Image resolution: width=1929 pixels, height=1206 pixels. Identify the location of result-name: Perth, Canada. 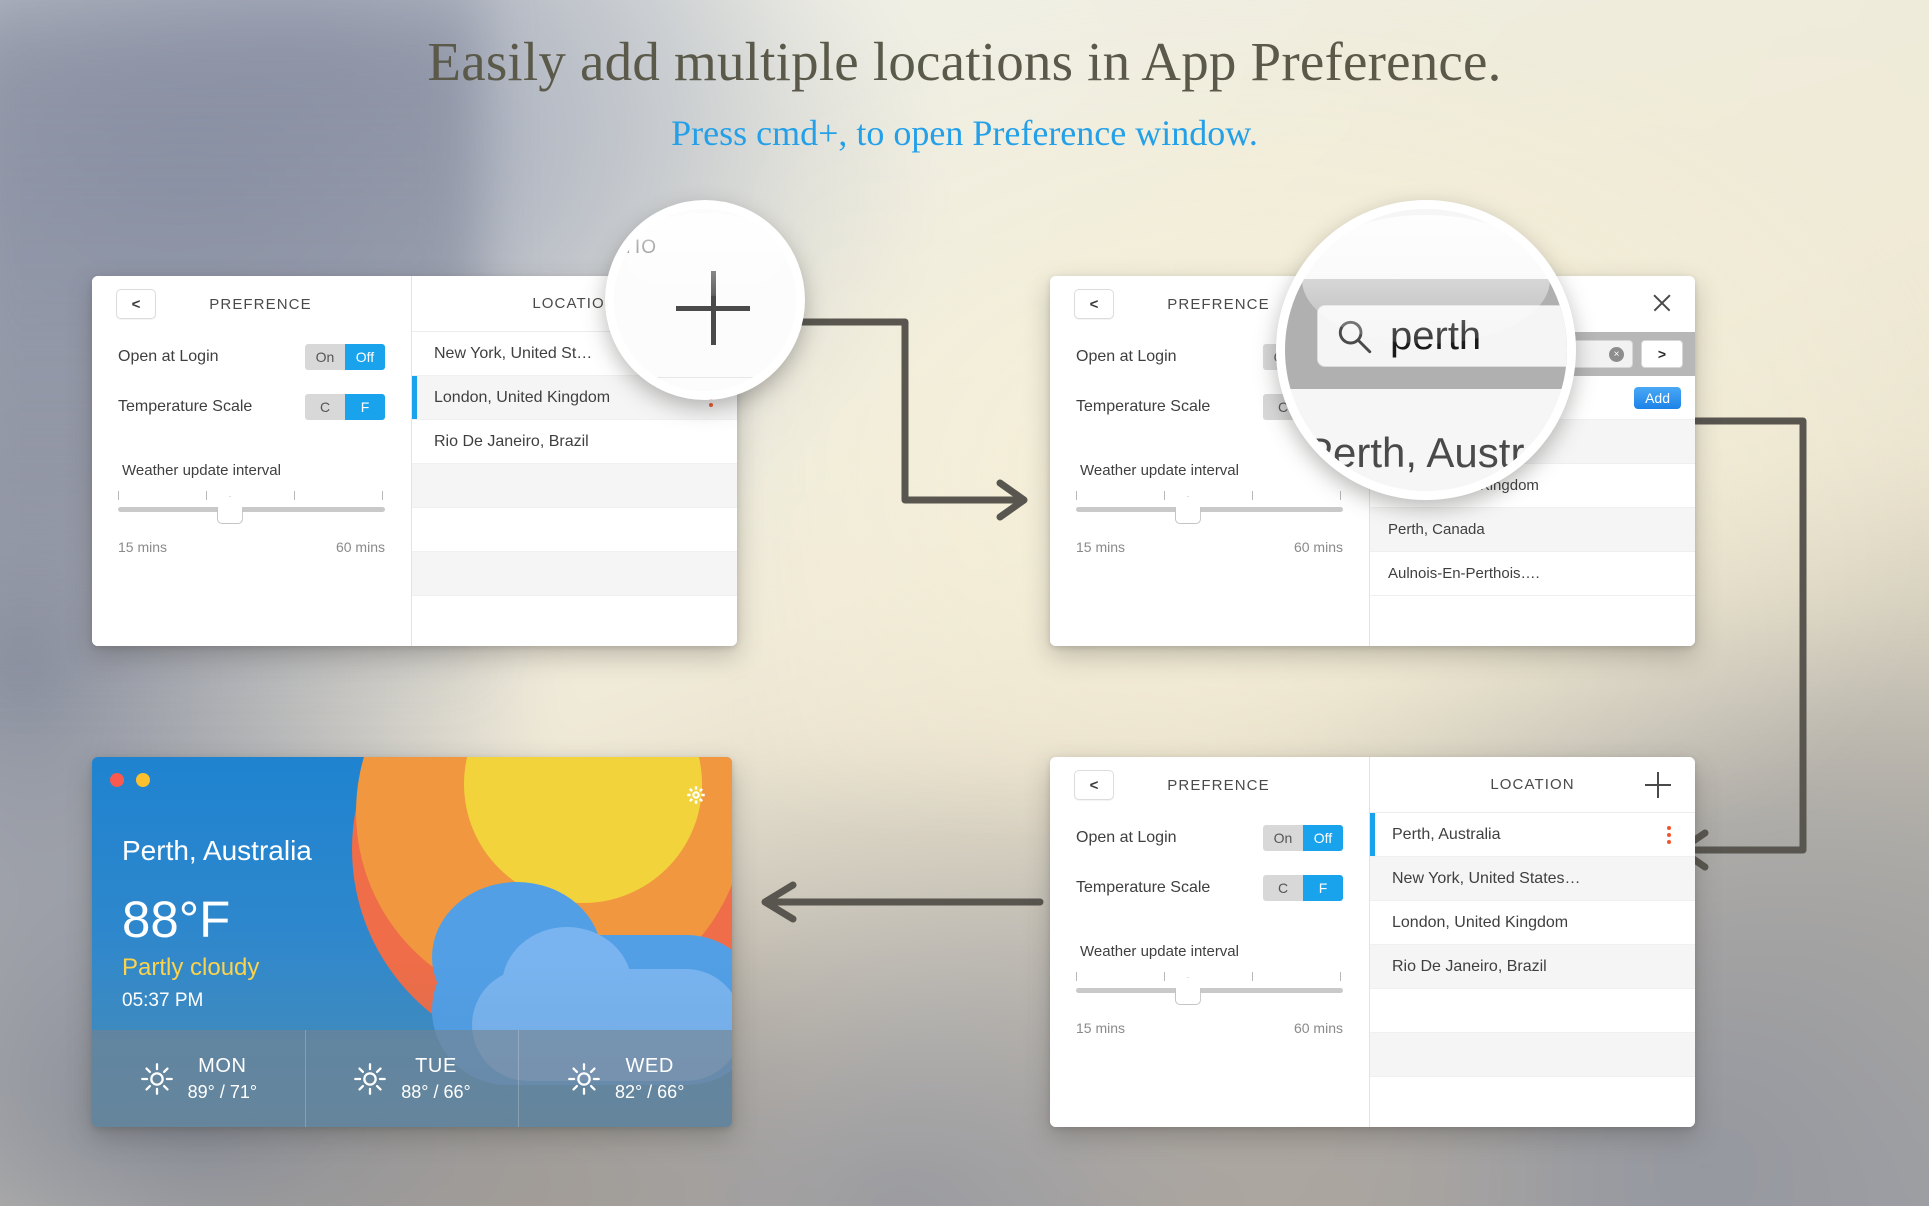
(1436, 529).